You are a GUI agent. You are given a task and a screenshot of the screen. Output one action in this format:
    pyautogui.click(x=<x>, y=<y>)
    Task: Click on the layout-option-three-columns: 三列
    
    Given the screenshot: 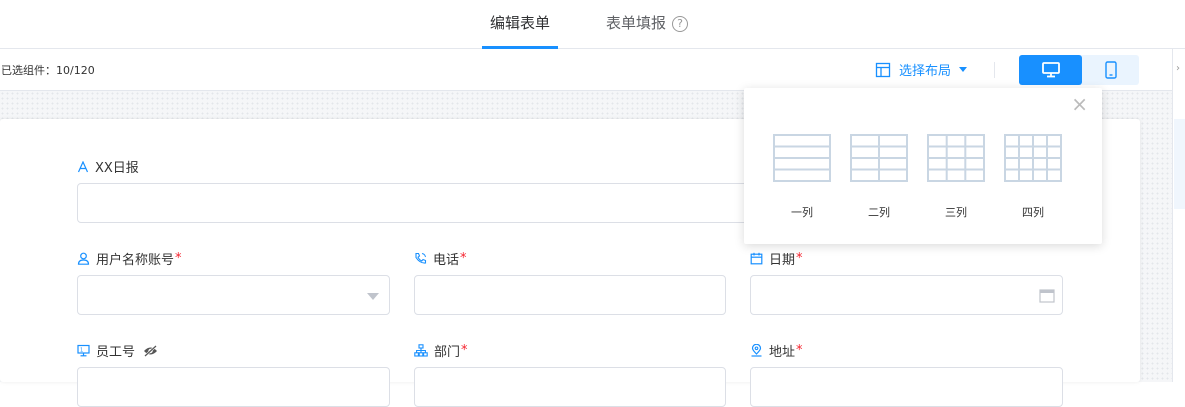 What is the action you would take?
    pyautogui.click(x=956, y=177)
    